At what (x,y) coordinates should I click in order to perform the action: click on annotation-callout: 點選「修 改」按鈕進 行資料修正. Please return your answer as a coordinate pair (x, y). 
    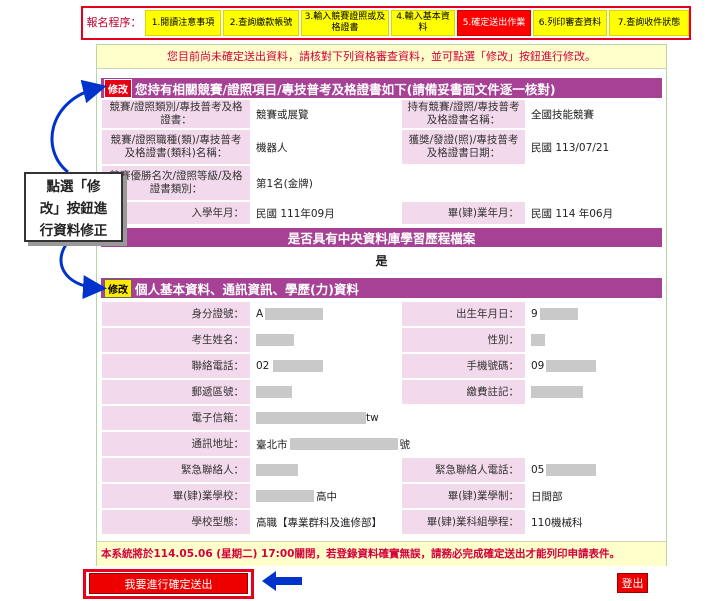
    Looking at the image, I should click on (73, 207).